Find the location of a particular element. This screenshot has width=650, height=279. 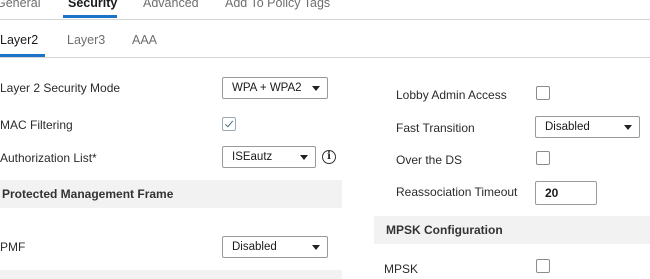

checkmark-icon is located at coordinates (229, 123).